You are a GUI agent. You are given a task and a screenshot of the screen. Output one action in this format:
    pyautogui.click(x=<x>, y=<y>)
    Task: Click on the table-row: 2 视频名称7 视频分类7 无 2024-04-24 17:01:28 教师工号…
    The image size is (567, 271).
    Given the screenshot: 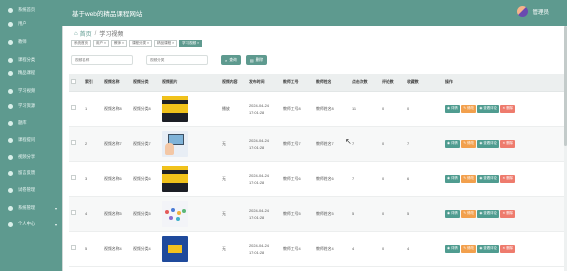 What is the action you would take?
    pyautogui.click(x=316, y=144)
    